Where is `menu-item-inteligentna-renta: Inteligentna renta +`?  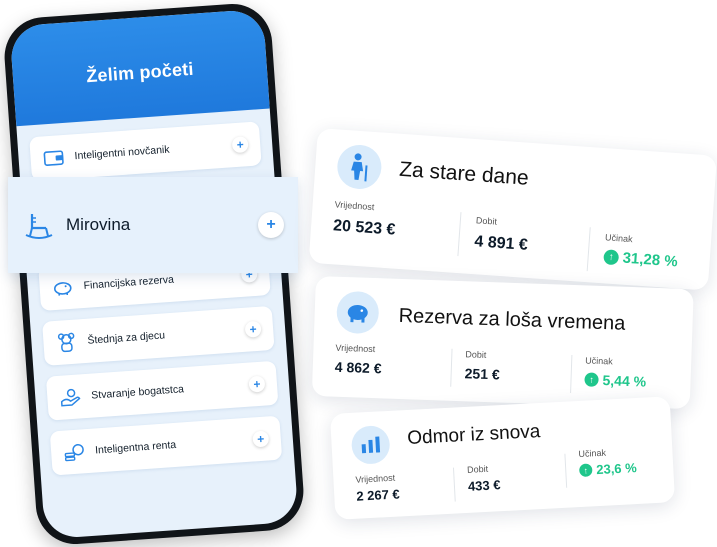 menu-item-inteligentna-renta: Inteligentna renta + is located at coordinates (166, 445).